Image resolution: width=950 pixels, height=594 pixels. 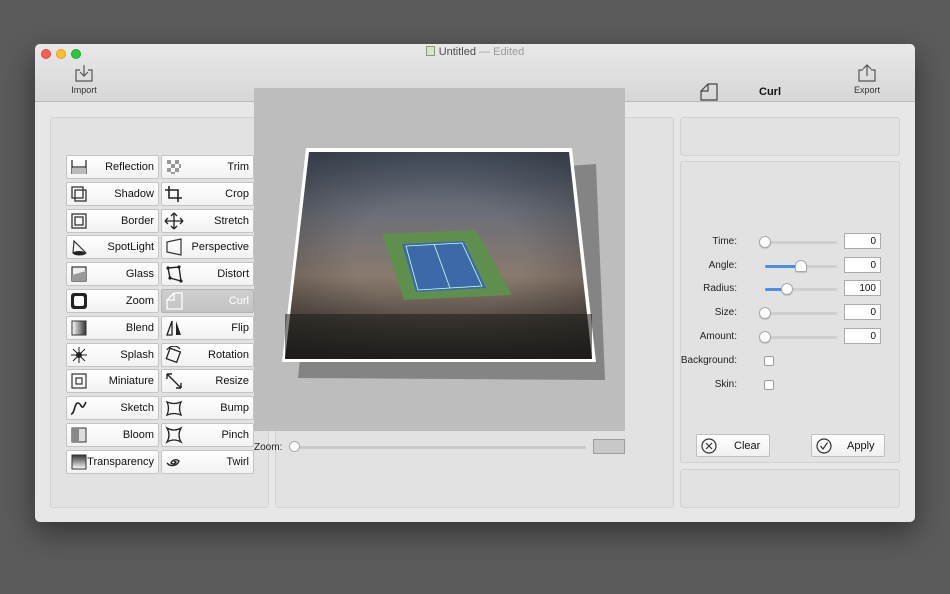 I want to click on zoom-slider-knob, so click(x=294, y=446).